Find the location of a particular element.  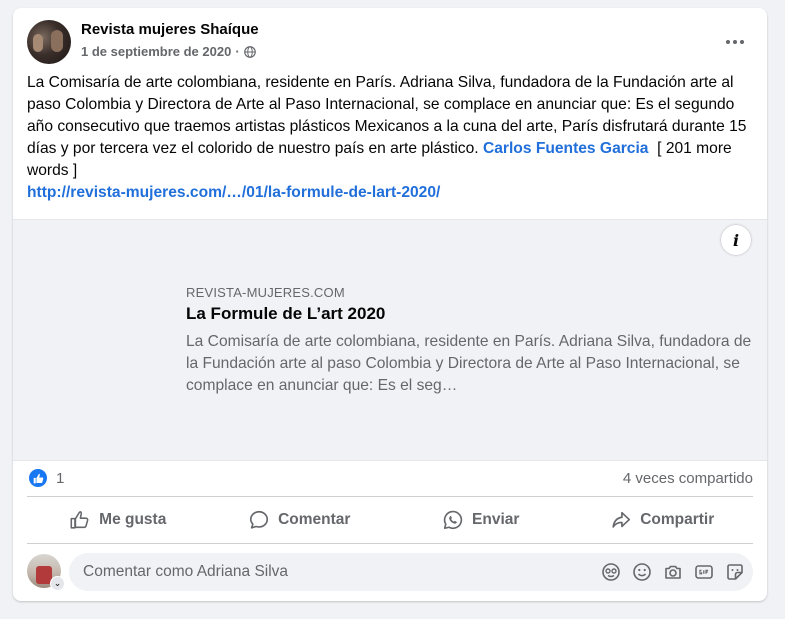

action-bar: Me gusta Comentar Enviar Compartir is located at coordinates (390, 520).